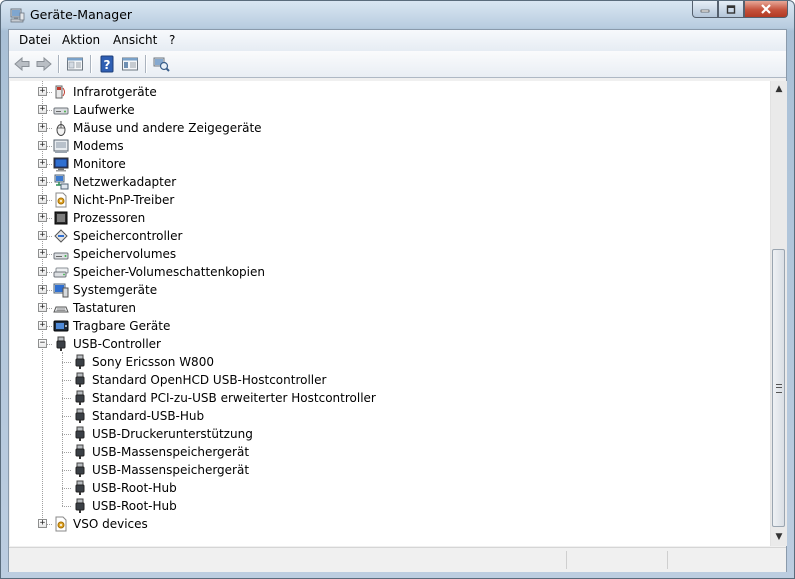 This screenshot has width=795, height=579. Describe the element at coordinates (61, 309) in the screenshot. I see `keyboard-icon` at that location.